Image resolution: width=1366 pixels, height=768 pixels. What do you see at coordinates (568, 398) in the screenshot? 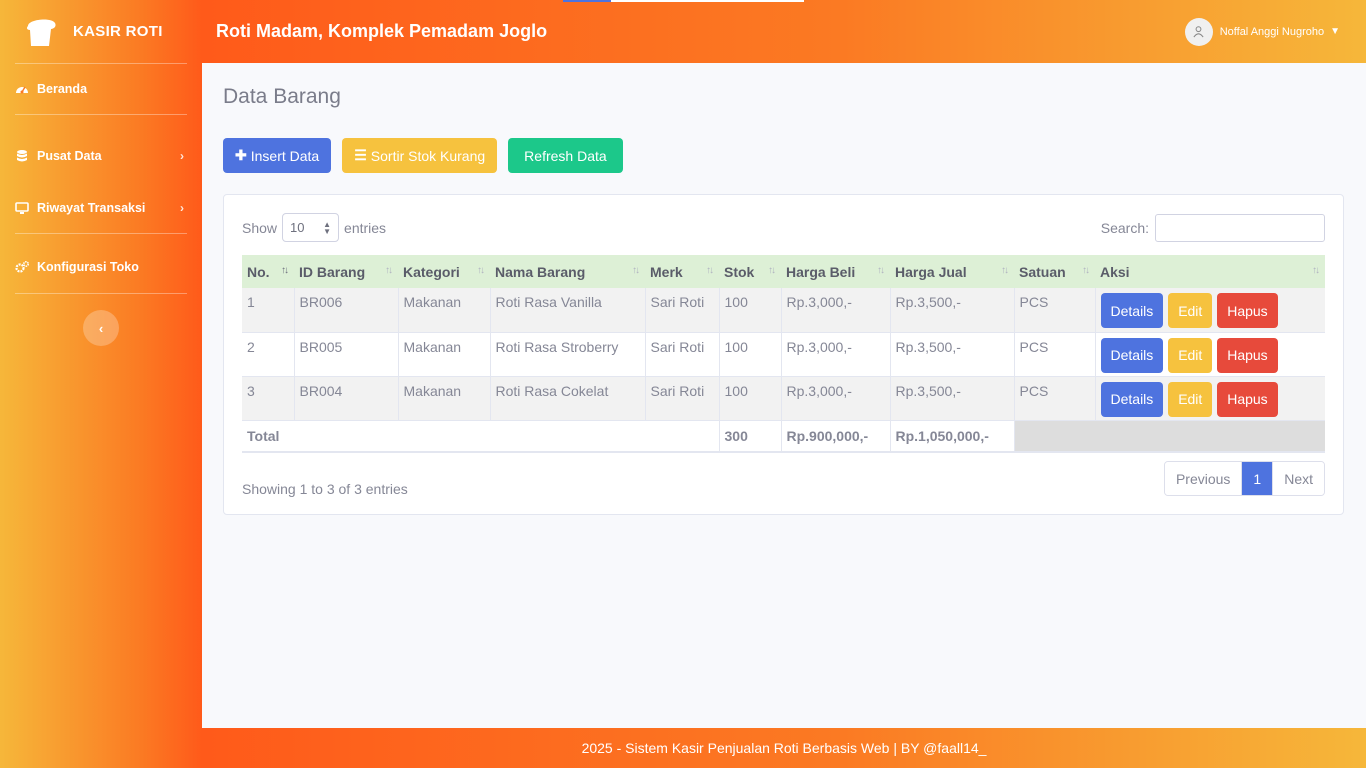
I see `cell-nama: Roti Rasa Cokelat` at bounding box center [568, 398].